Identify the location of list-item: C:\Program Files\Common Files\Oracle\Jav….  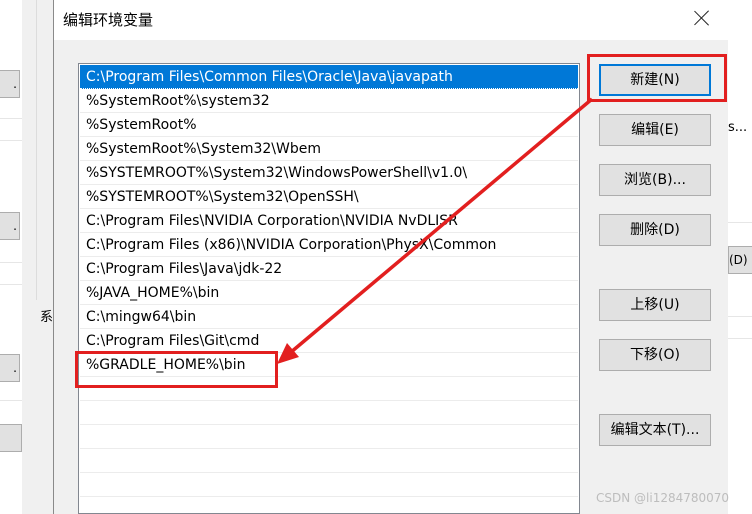
(329, 77).